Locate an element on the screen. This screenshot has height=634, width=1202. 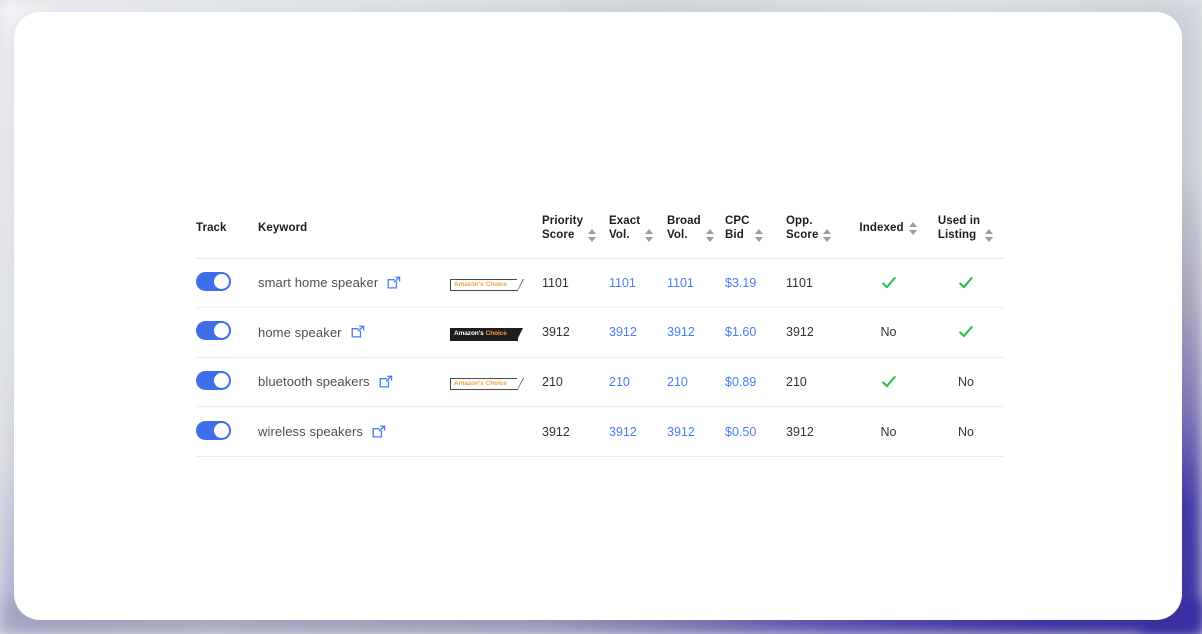
keyword-cell: bluetooth speakers is located at coordinates (354, 382).